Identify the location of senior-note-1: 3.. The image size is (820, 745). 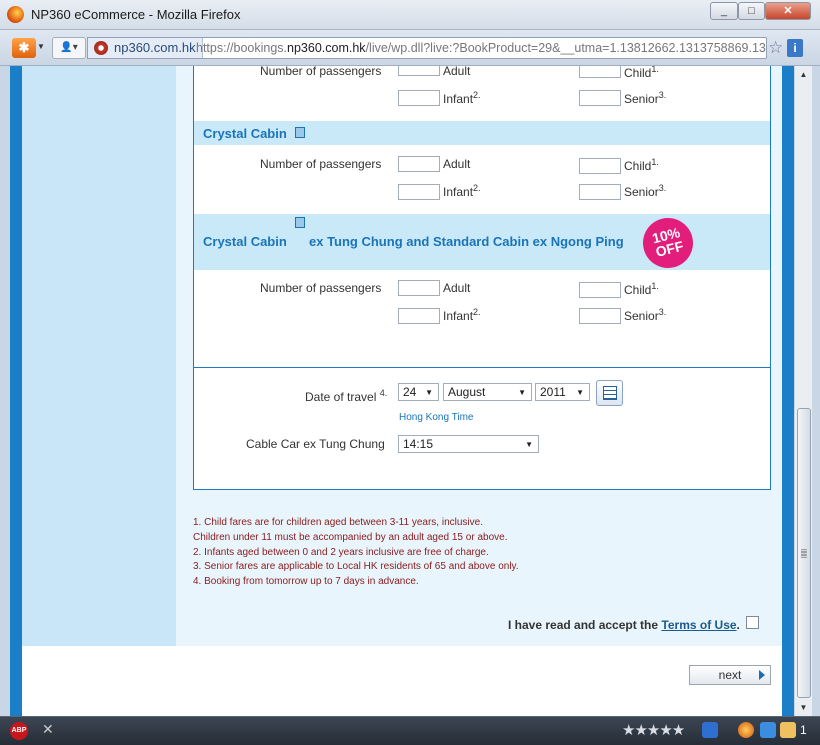
(662, 95).